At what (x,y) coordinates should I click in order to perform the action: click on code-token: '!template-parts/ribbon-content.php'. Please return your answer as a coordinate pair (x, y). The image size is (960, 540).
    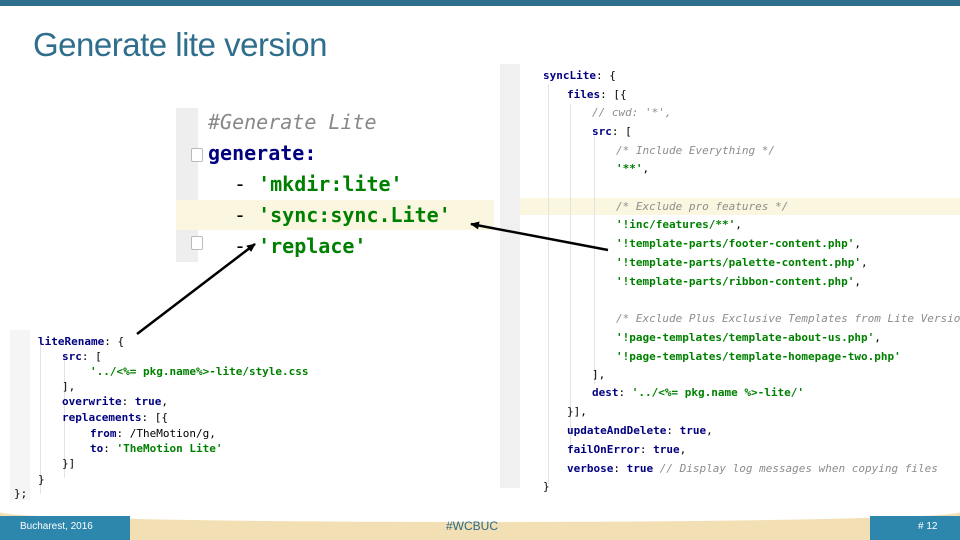
    Looking at the image, I should click on (735, 281).